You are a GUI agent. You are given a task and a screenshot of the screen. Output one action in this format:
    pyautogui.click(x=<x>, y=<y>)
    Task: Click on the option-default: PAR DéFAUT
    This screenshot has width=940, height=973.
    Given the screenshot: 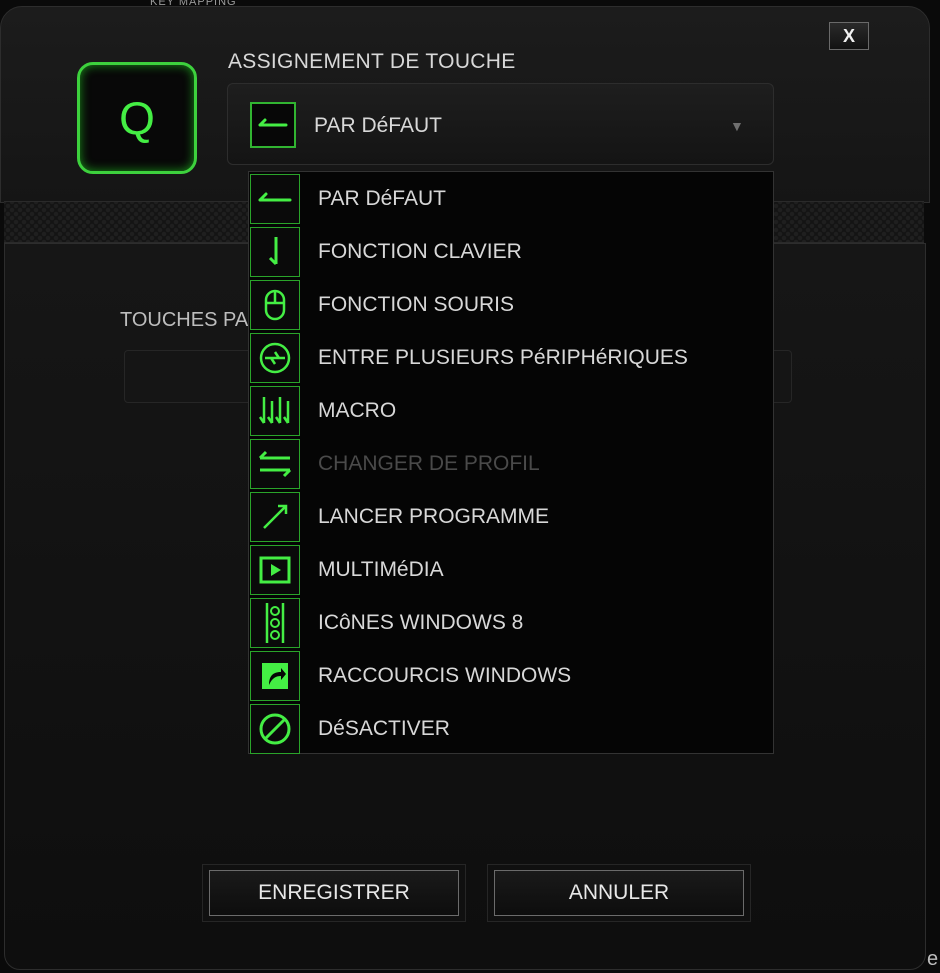 What is the action you would take?
    pyautogui.click(x=511, y=198)
    